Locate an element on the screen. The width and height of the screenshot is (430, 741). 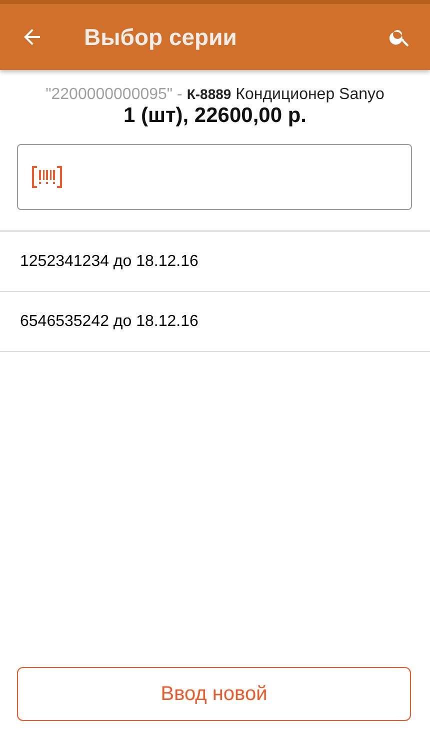
barcode-input-field is located at coordinates (214, 177).